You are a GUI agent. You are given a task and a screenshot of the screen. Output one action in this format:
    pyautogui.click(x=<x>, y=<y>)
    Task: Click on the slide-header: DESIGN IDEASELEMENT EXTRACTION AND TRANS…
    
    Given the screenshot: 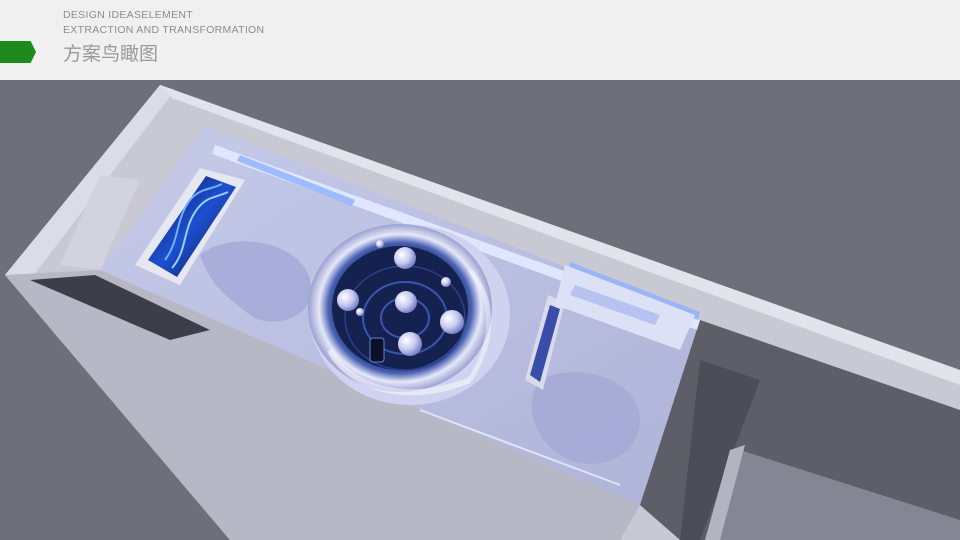 What is the action you would take?
    pyautogui.click(x=480, y=40)
    